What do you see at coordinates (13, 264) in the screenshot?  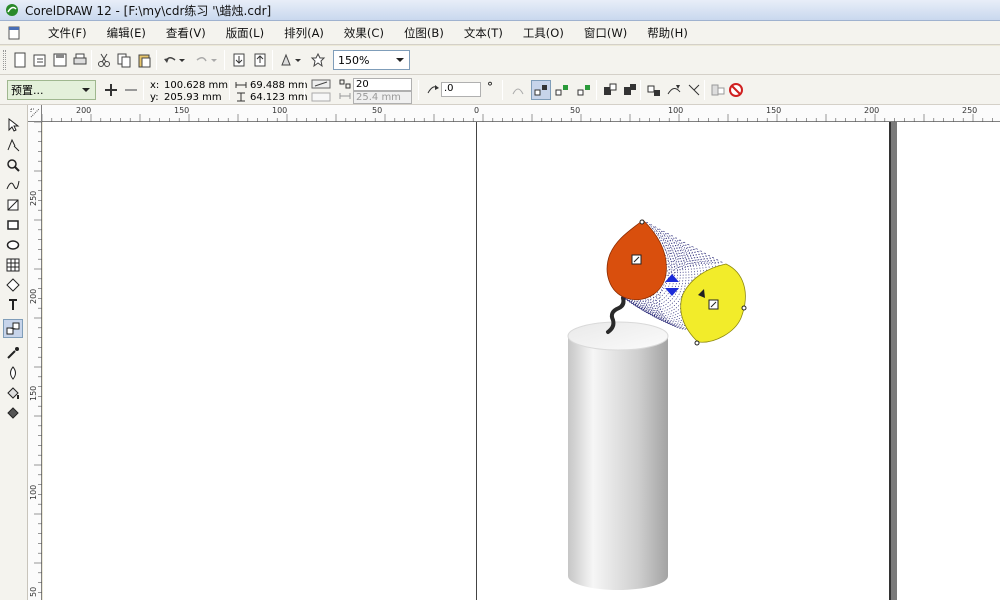 I see `graph-paper-tool-icon` at bounding box center [13, 264].